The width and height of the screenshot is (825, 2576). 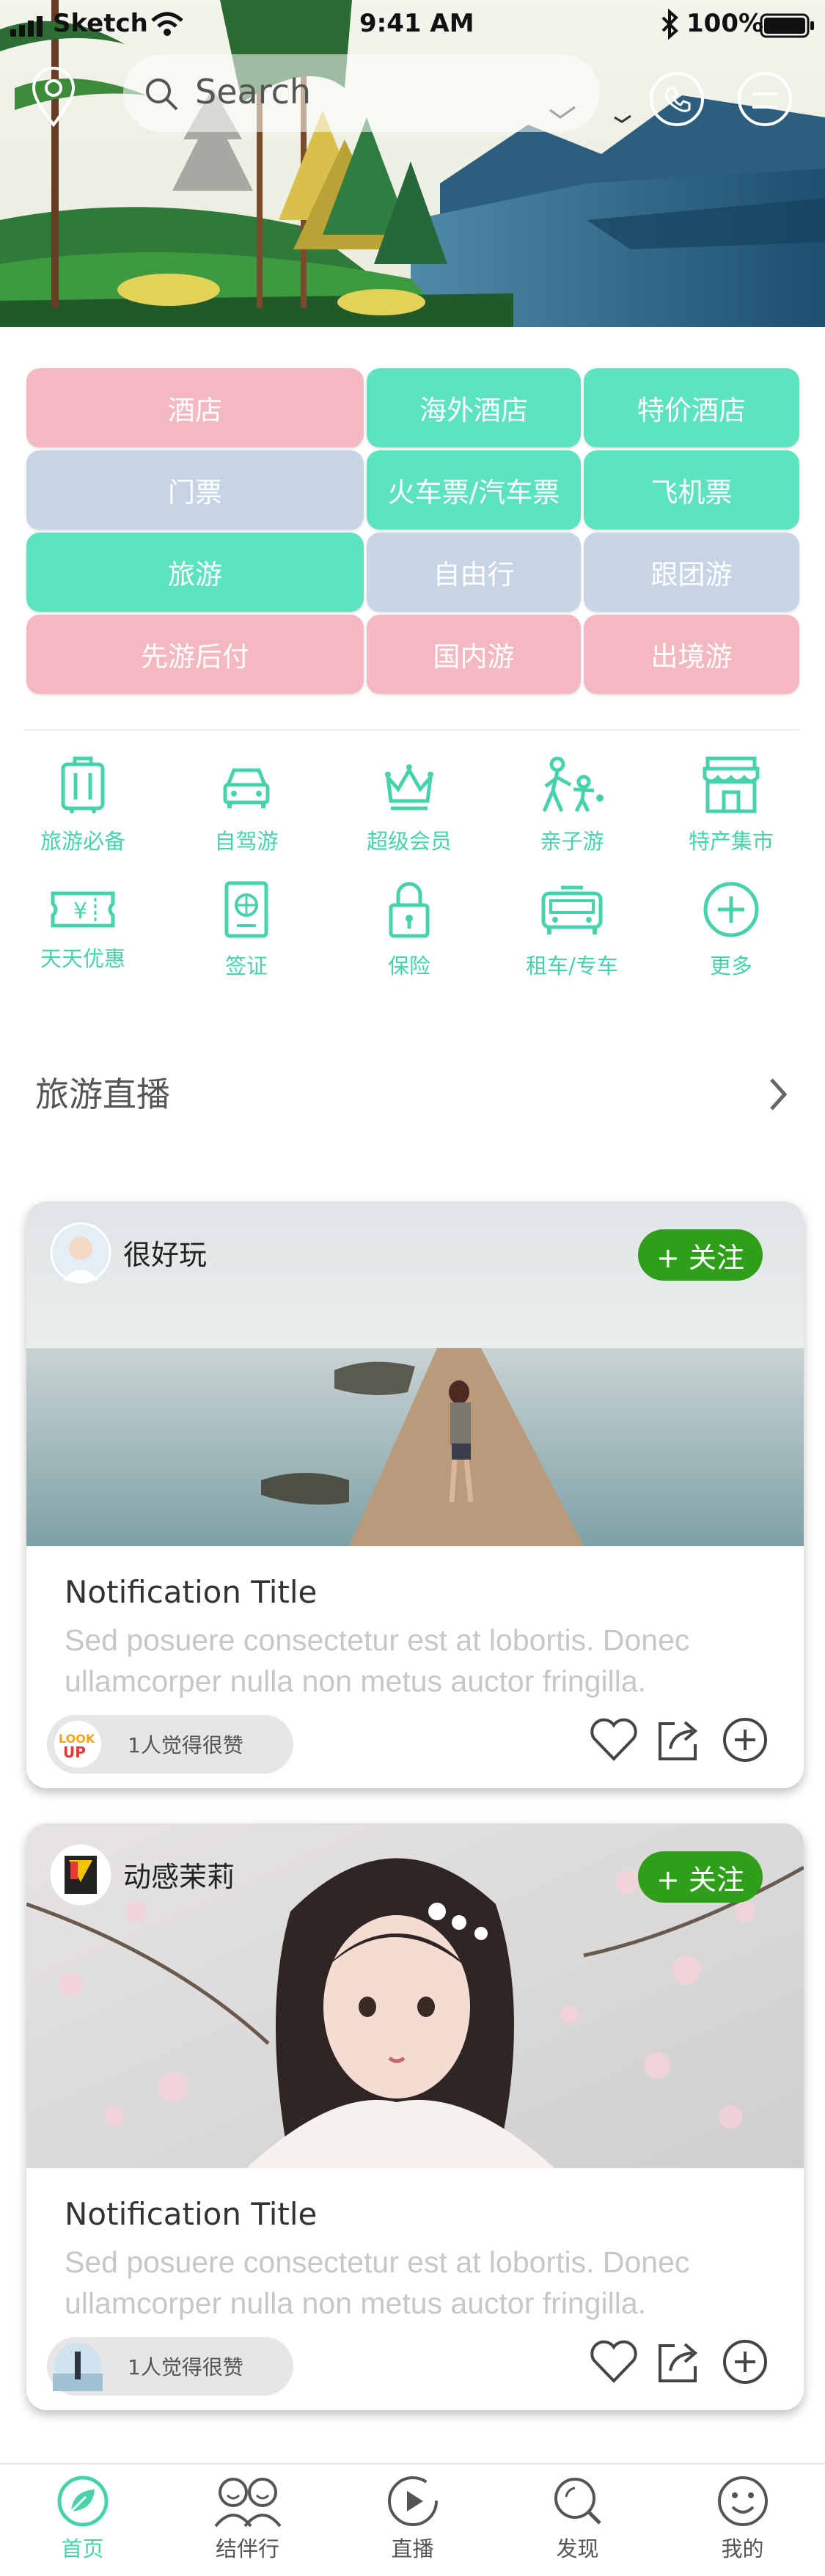 I want to click on category-hotel: 酒店, so click(x=195, y=407).